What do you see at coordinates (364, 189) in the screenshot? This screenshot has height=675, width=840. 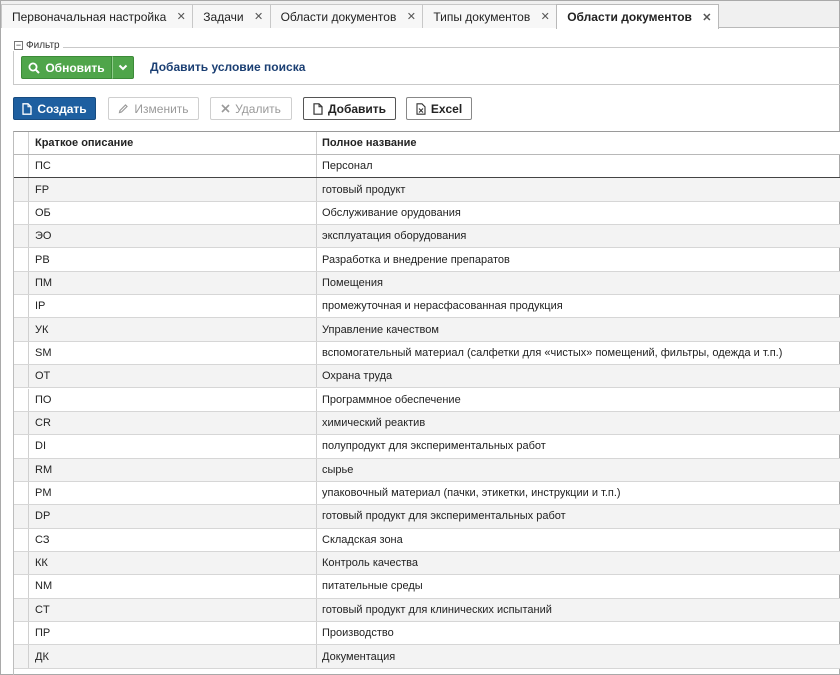 I see `cell-full-name: готовый продукт` at bounding box center [364, 189].